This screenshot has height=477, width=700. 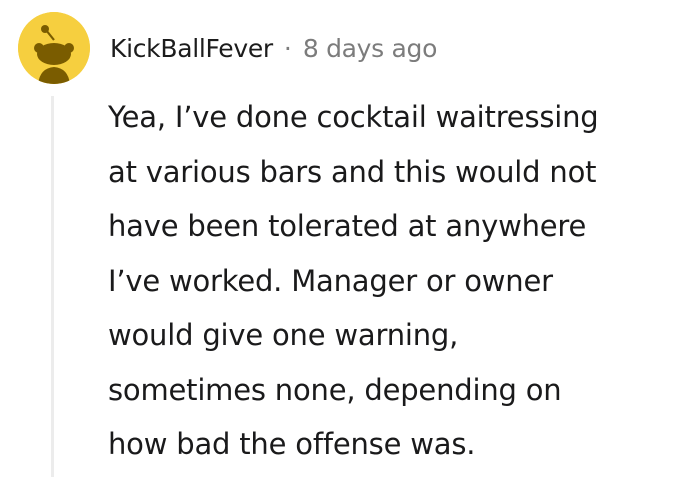 I want to click on comment-body-line: at various bars and this would not, so click(x=352, y=171).